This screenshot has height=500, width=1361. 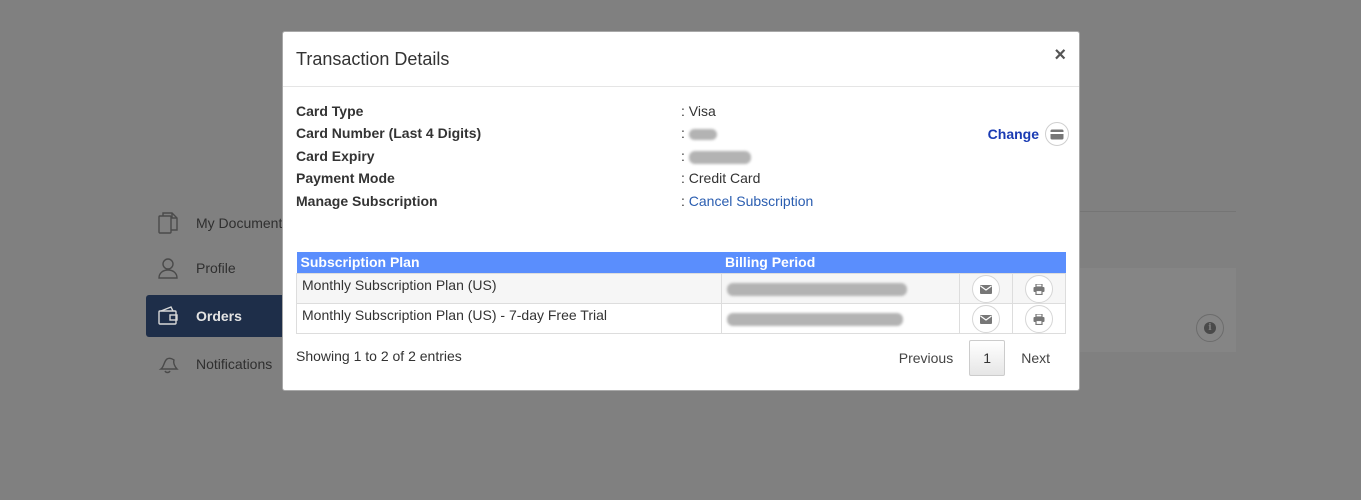 What do you see at coordinates (926, 358) in the screenshot?
I see `previous-page-button: Previous` at bounding box center [926, 358].